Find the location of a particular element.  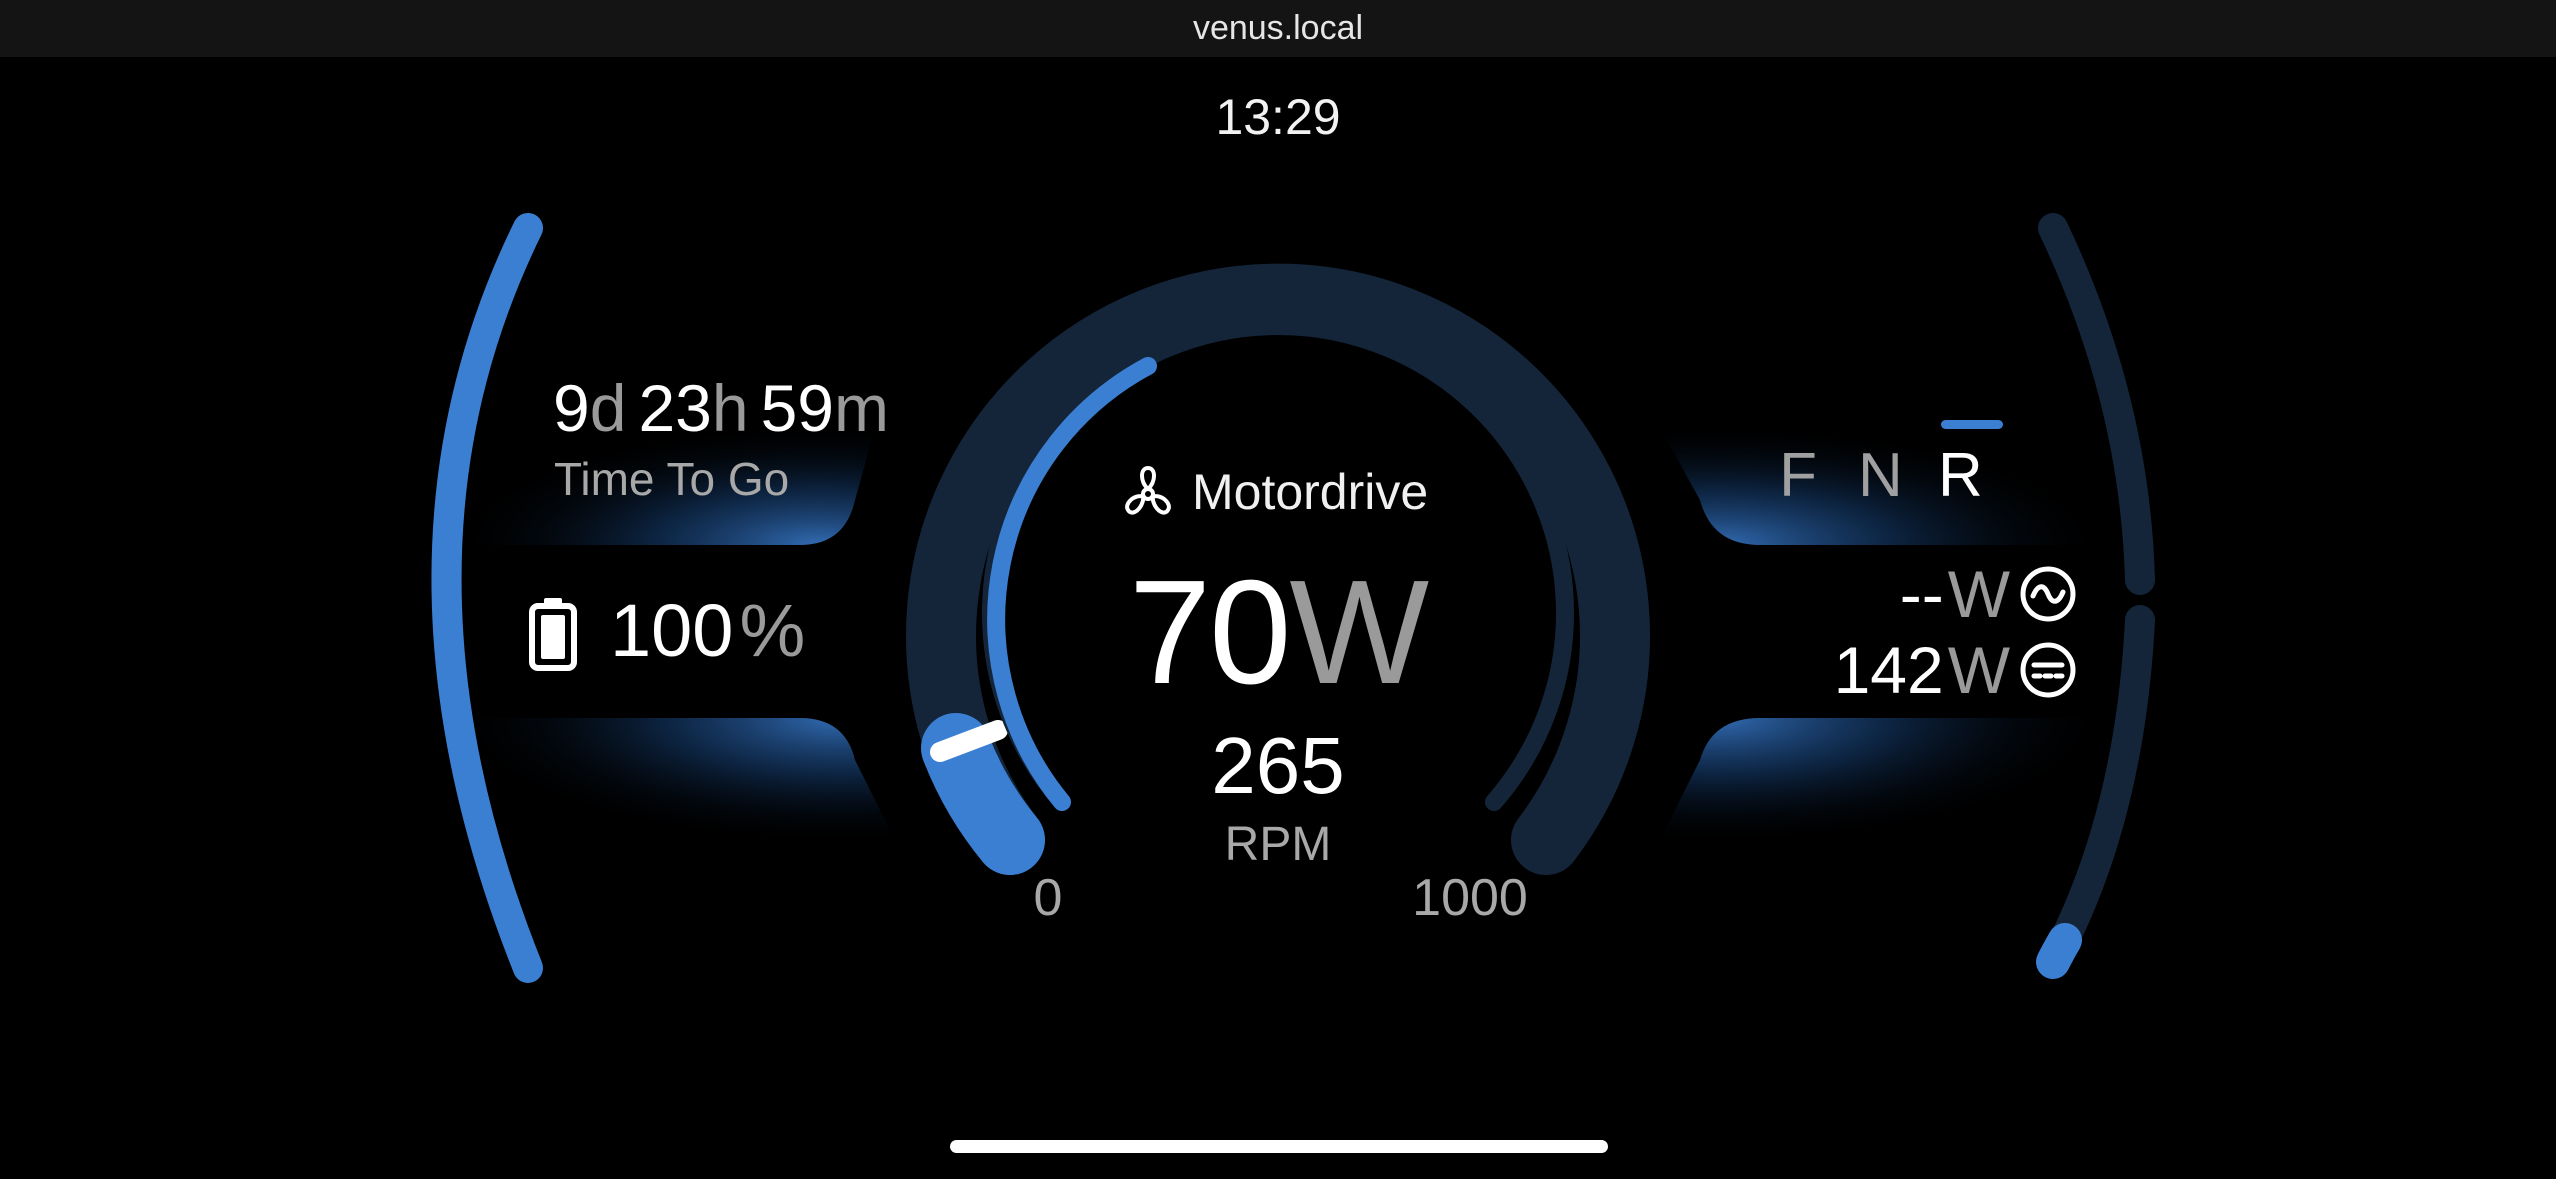

power-unit: W is located at coordinates (1359, 632).